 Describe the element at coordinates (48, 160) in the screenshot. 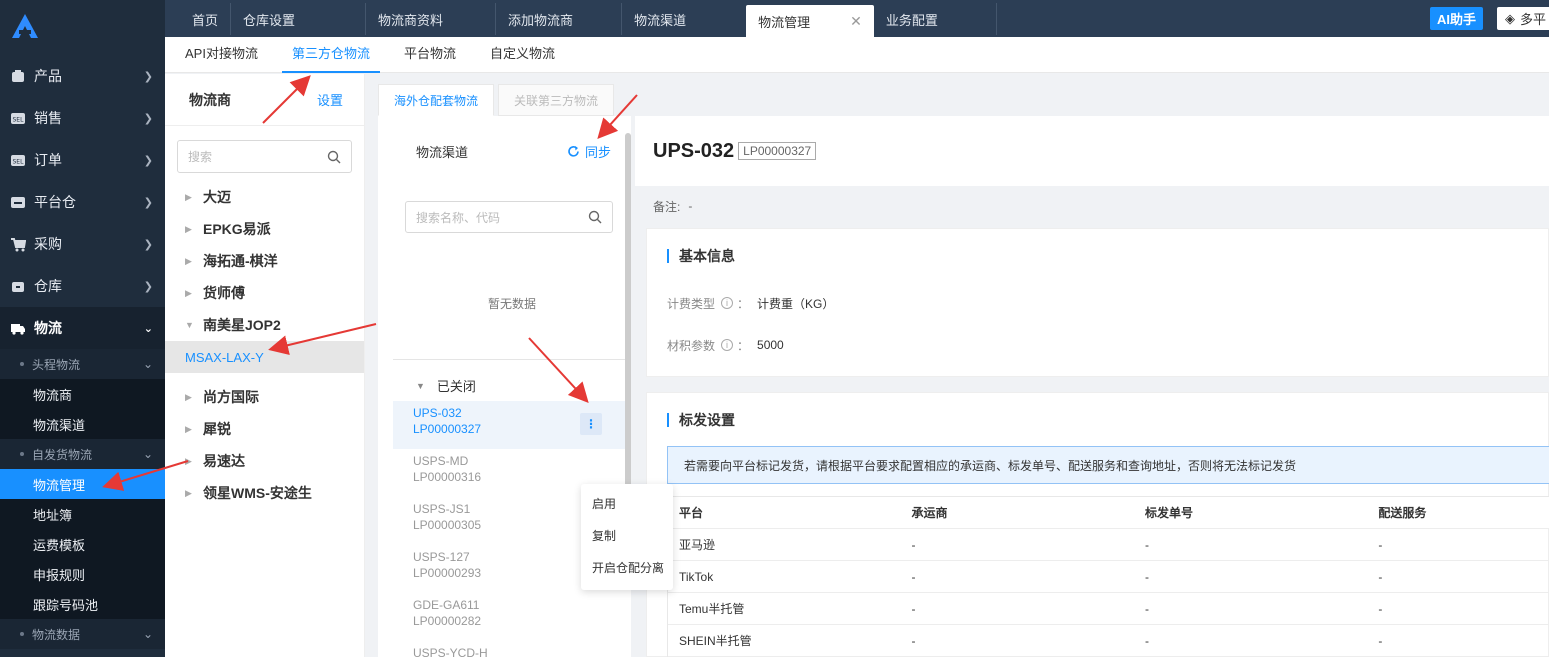

I see `sidebar-item-label: 订单` at that location.